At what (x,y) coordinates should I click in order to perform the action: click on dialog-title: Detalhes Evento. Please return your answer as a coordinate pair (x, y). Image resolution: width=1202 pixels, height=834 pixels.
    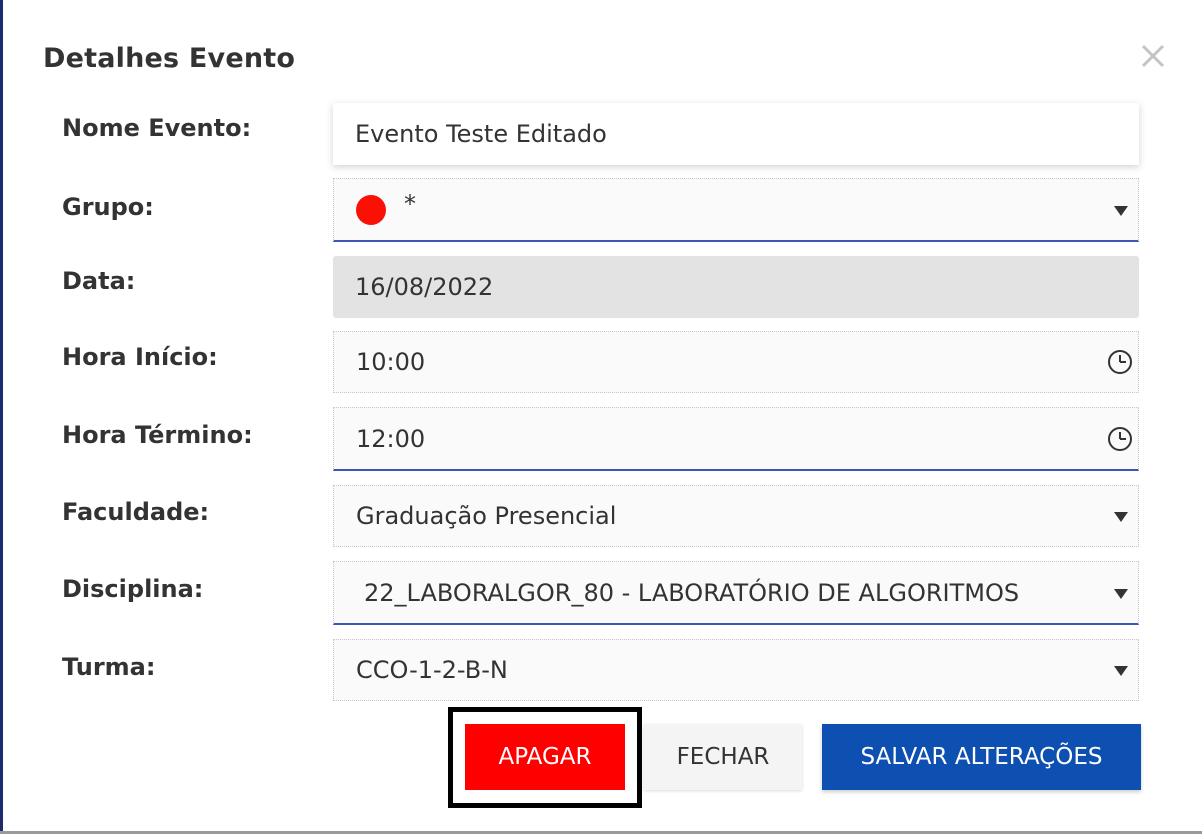
    Looking at the image, I should click on (169, 58).